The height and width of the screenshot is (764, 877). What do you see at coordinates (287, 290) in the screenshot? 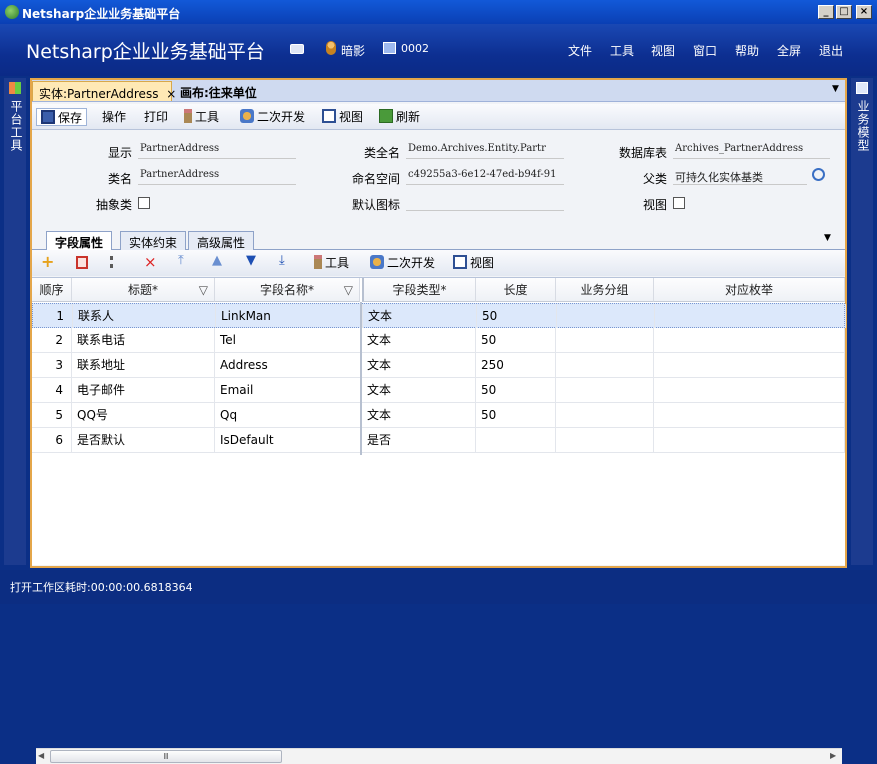
I see `col-field-name: 字段名称* ▽` at bounding box center [287, 290].